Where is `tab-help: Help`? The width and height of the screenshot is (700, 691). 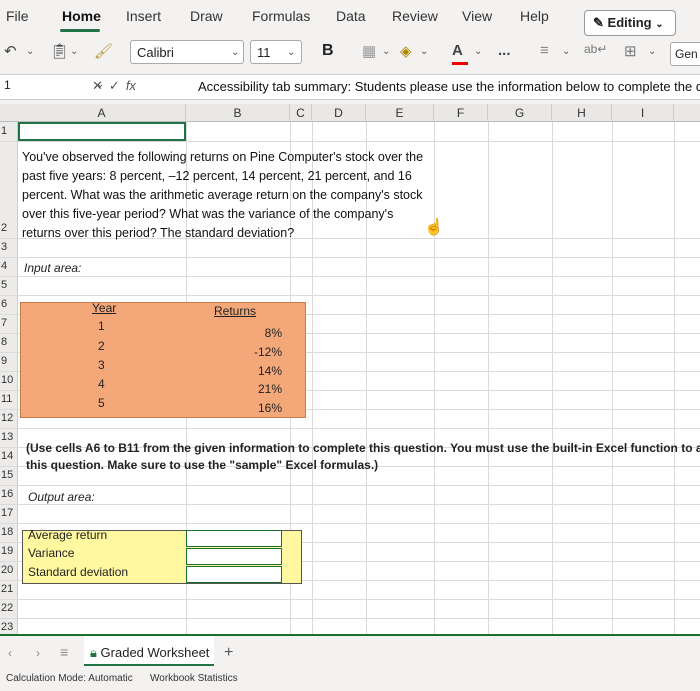
tab-help: Help is located at coordinates (534, 16).